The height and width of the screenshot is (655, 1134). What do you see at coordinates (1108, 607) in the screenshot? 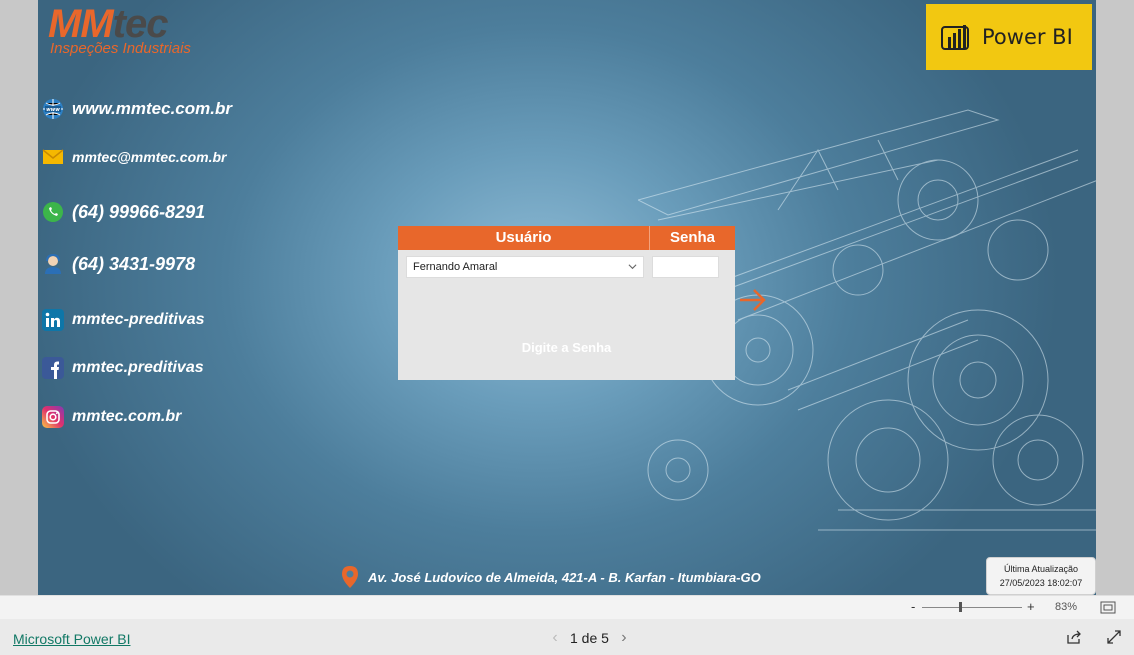
I see `fit-to-page-icon` at bounding box center [1108, 607].